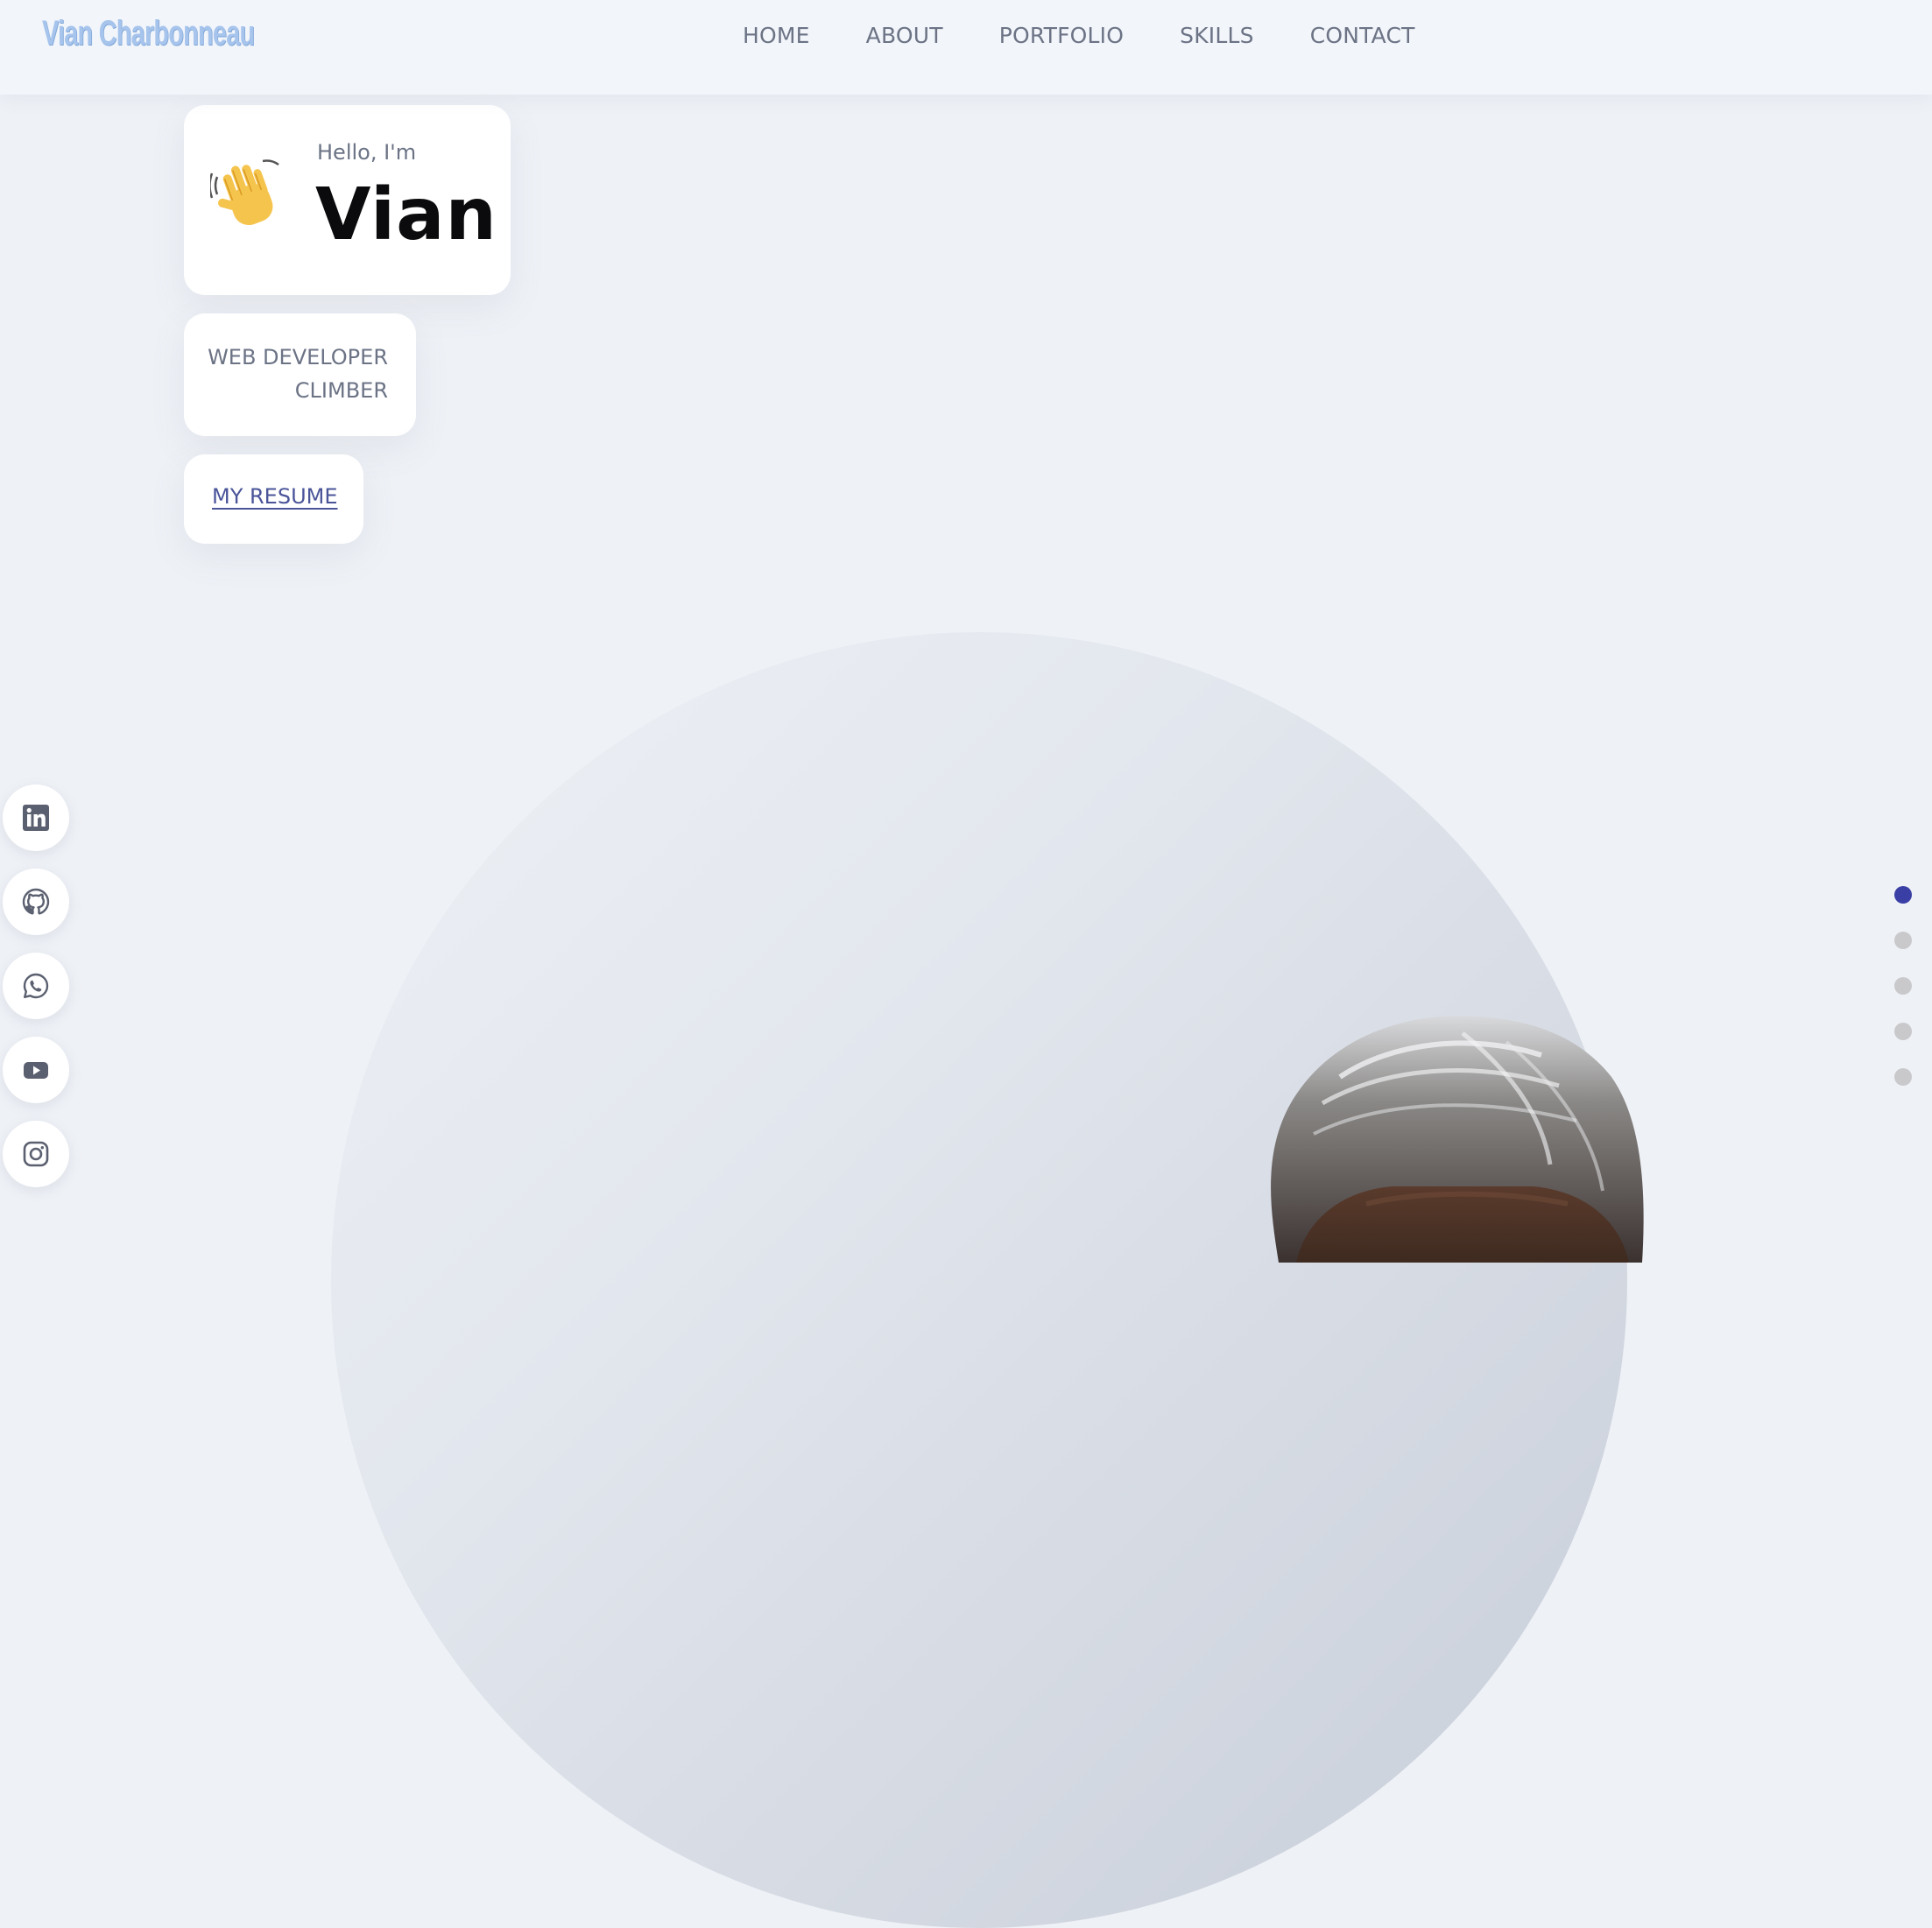 This screenshot has height=1928, width=1932. What do you see at coordinates (1217, 35) in the screenshot?
I see `nav-skills: SKILLS` at bounding box center [1217, 35].